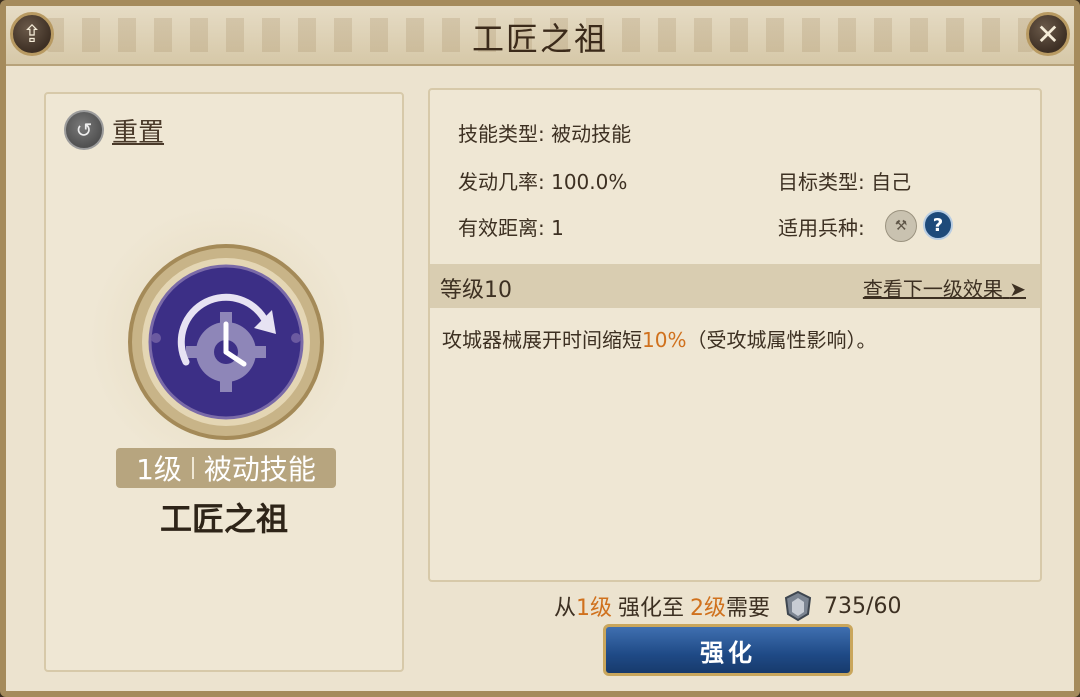 This screenshot has width=1080, height=697. I want to click on upgrade-button: 强化, so click(728, 650).